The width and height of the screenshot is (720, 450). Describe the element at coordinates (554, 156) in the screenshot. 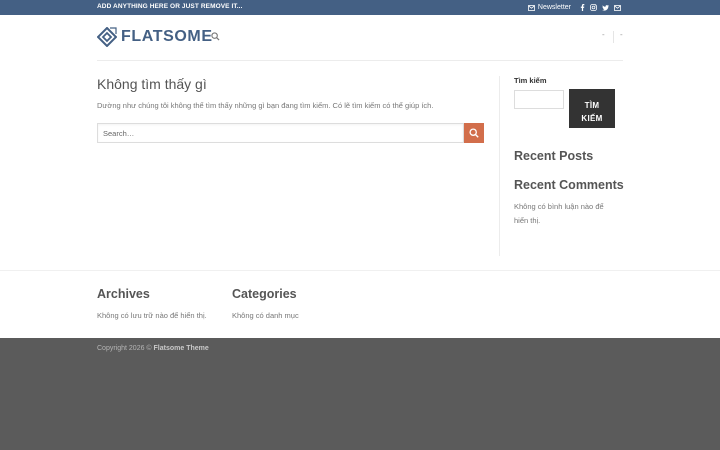

I see `recent-posts-title: Recent Posts` at that location.